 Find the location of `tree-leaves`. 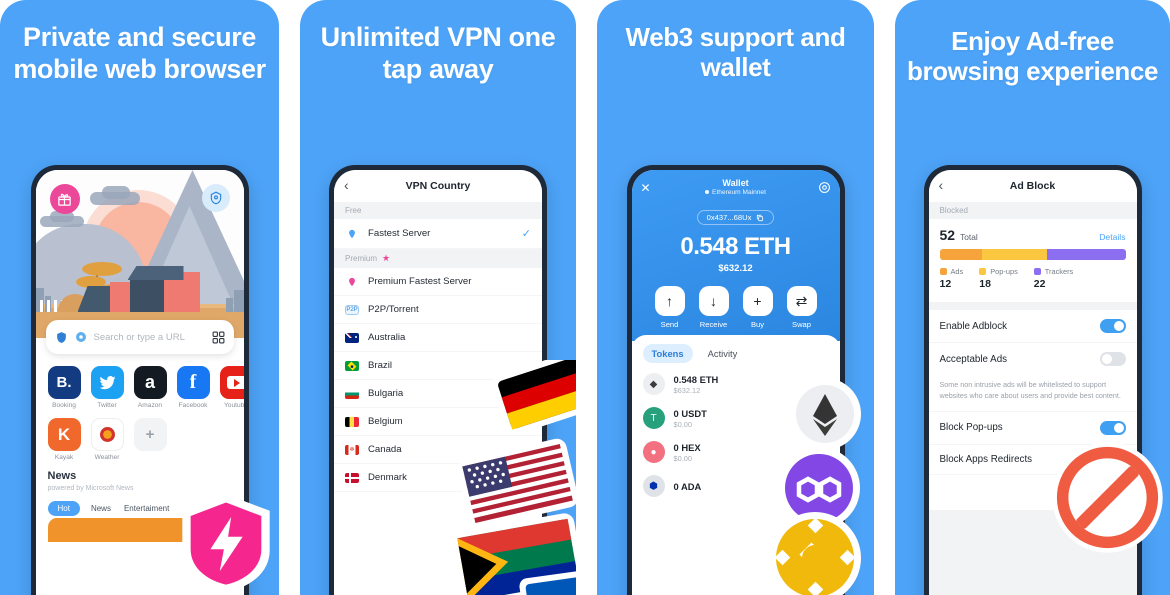

tree-leaves is located at coordinates (101, 269).